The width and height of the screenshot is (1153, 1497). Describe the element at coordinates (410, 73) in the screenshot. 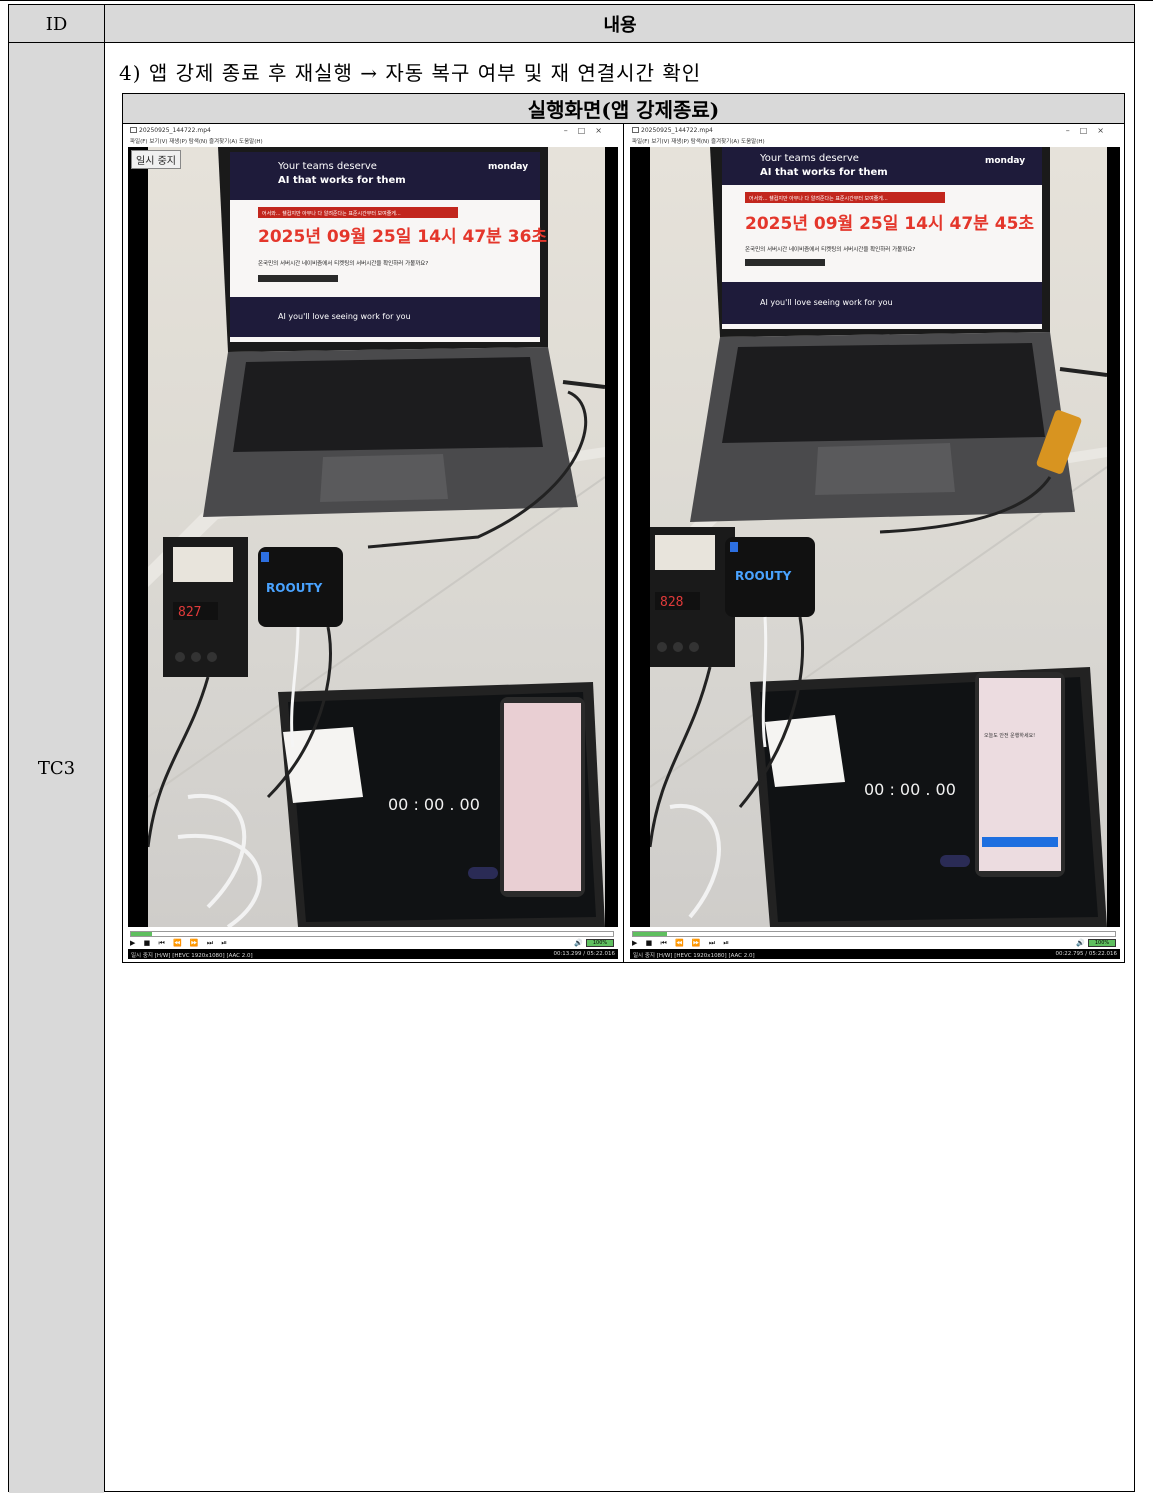

I see `step-description: 4) 앱 강제 종료 후 재실행 → 자동 복구 여부 및 재 연결시간 확인` at that location.